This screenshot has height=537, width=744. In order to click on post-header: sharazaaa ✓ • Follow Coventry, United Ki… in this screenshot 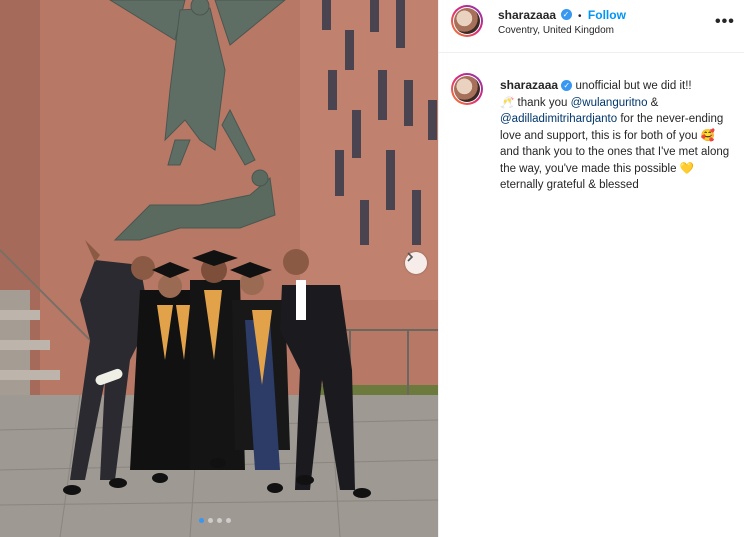, I will do `click(591, 26)`.